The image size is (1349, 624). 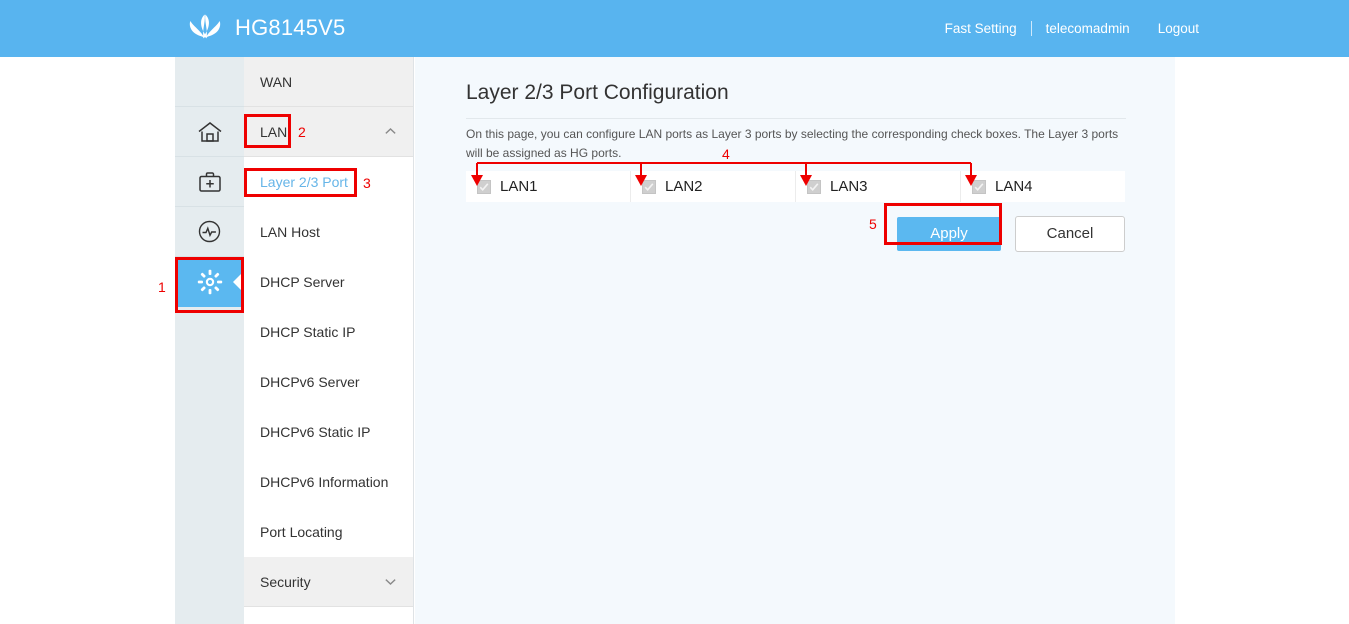 I want to click on status-monitor-icon, so click(x=209, y=231).